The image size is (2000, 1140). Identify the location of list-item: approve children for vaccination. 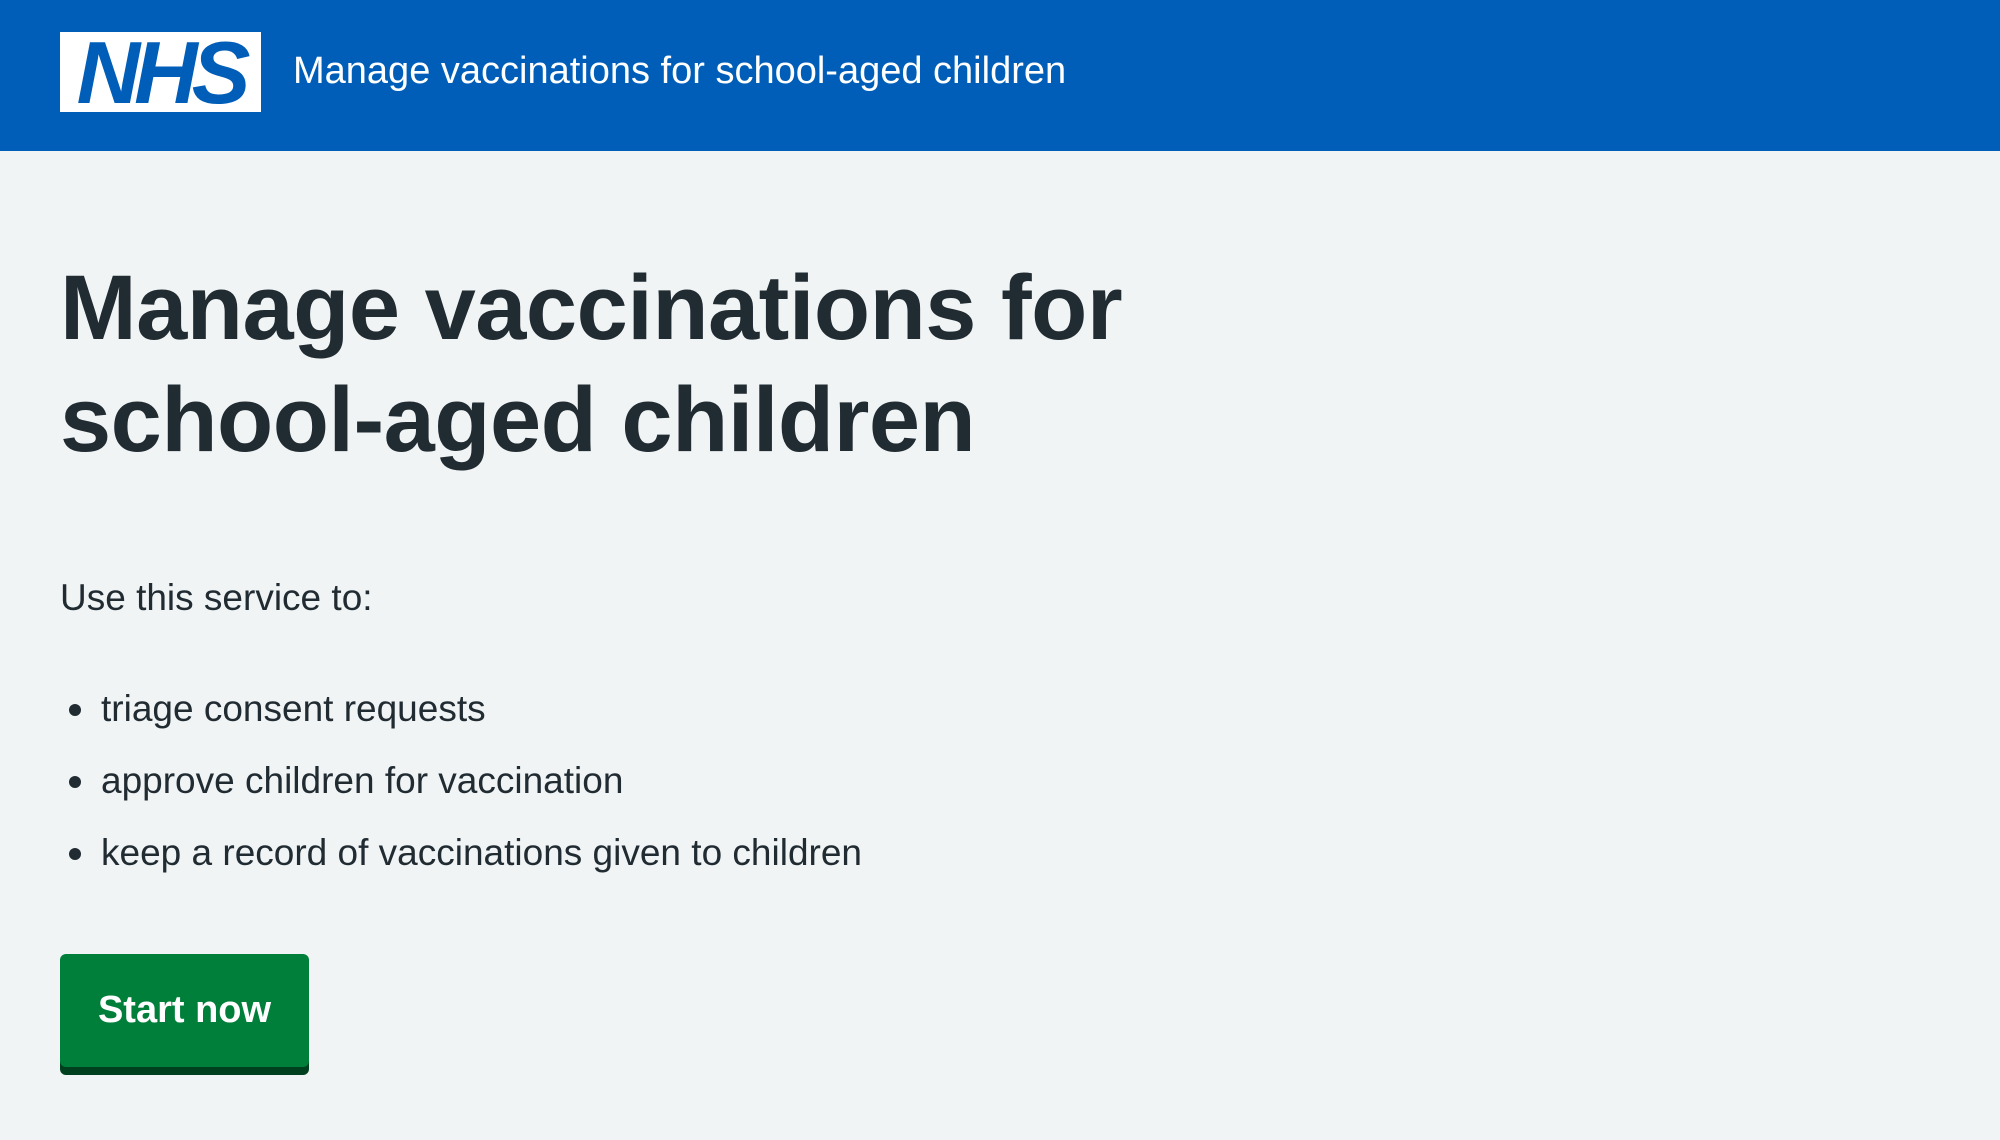
(461, 781).